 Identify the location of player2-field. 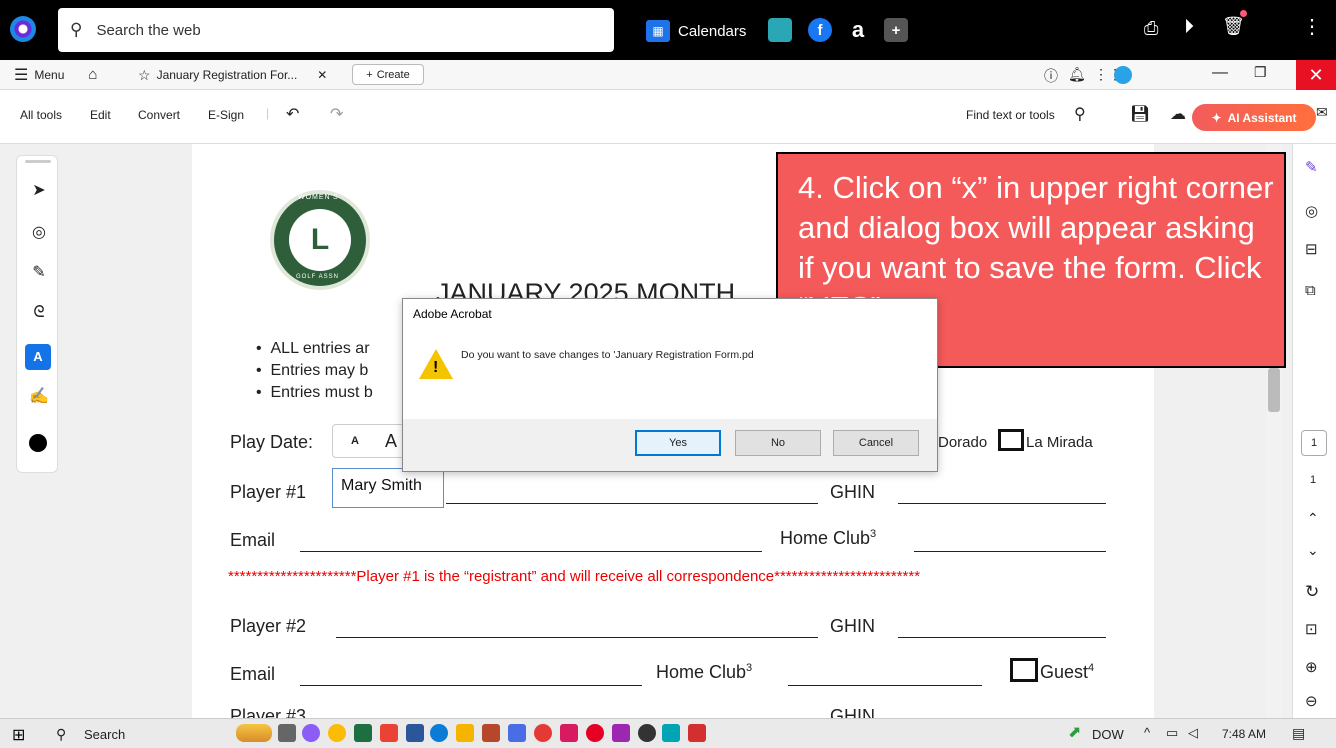
(577, 628).